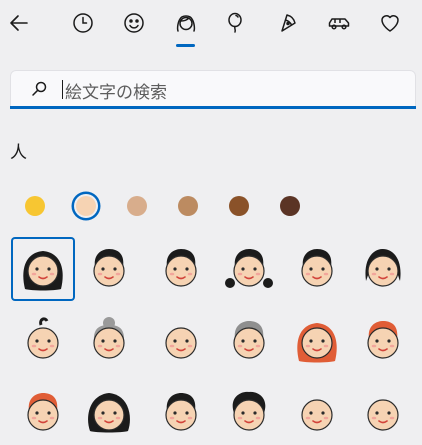 The width and height of the screenshot is (422, 445). I want to click on older-person-emoji-icon, so click(249, 340).